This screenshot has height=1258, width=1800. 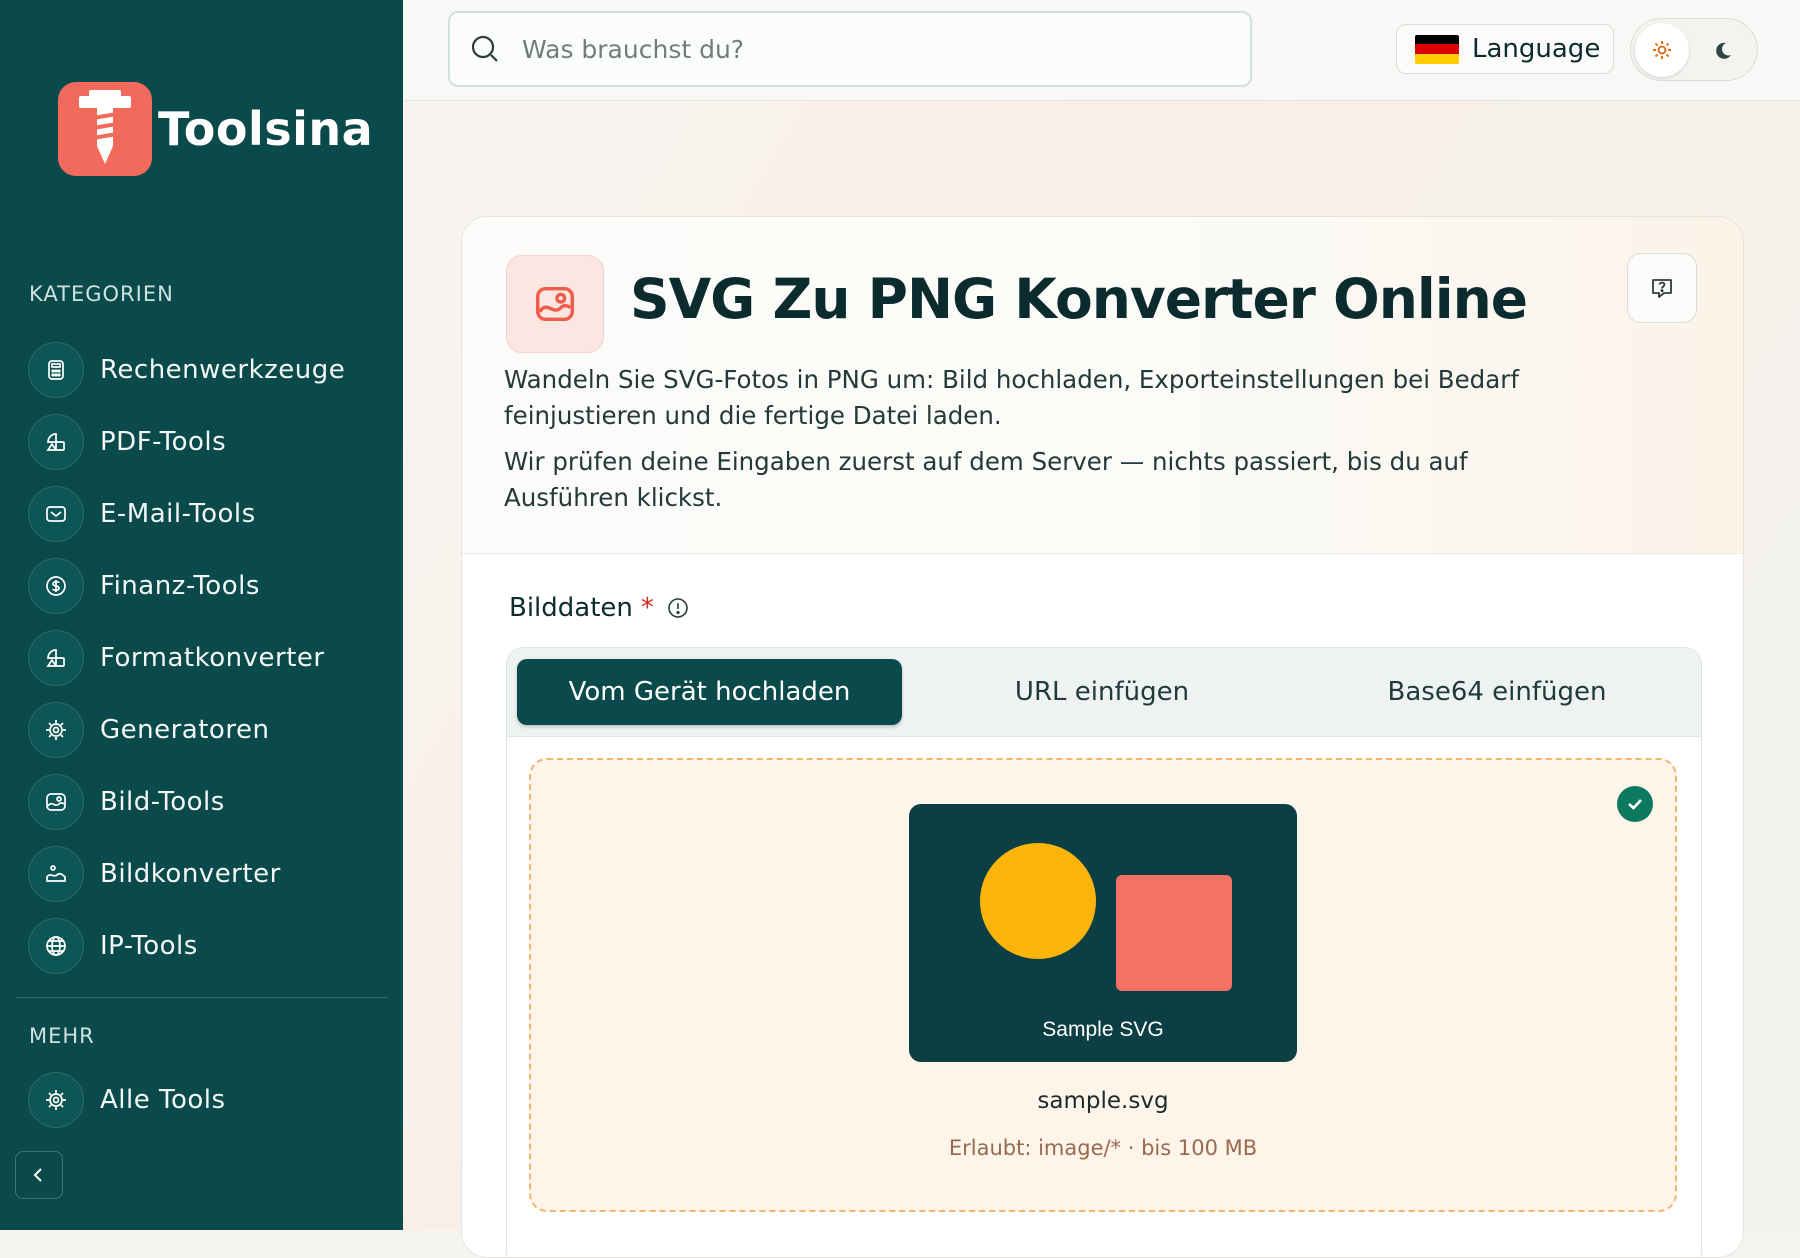 What do you see at coordinates (1103, 1148) in the screenshot?
I see `allowed-types: Erlaubt: image/* · bis 100 MB` at bounding box center [1103, 1148].